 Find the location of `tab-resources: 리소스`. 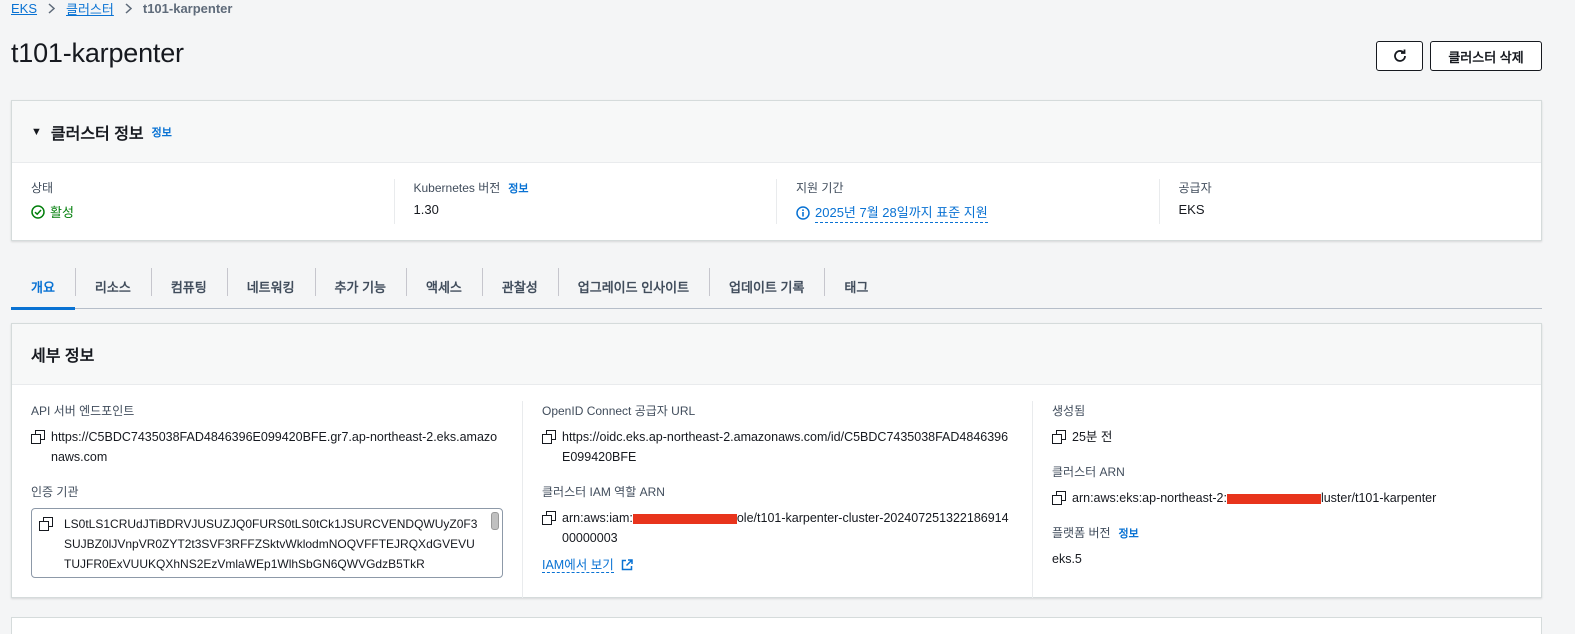

tab-resources: 리소스 is located at coordinates (112, 286).